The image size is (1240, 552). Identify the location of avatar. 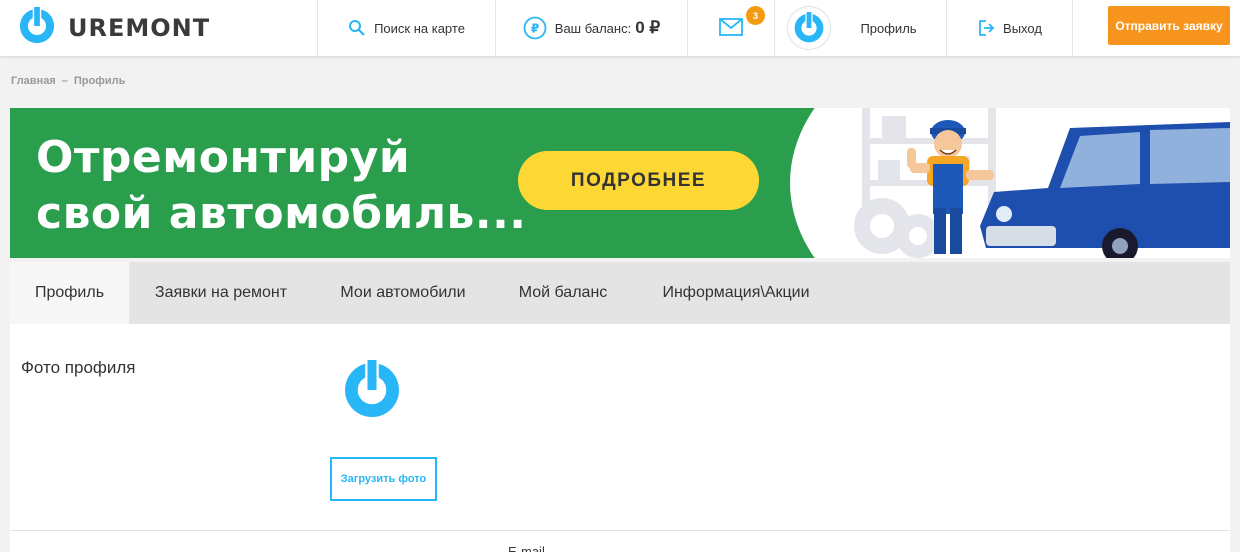
(809, 28).